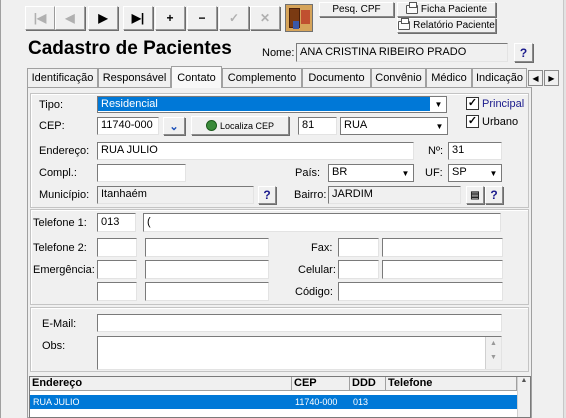  What do you see at coordinates (202, 18) in the screenshot?
I see `delete-record-button: −` at bounding box center [202, 18].